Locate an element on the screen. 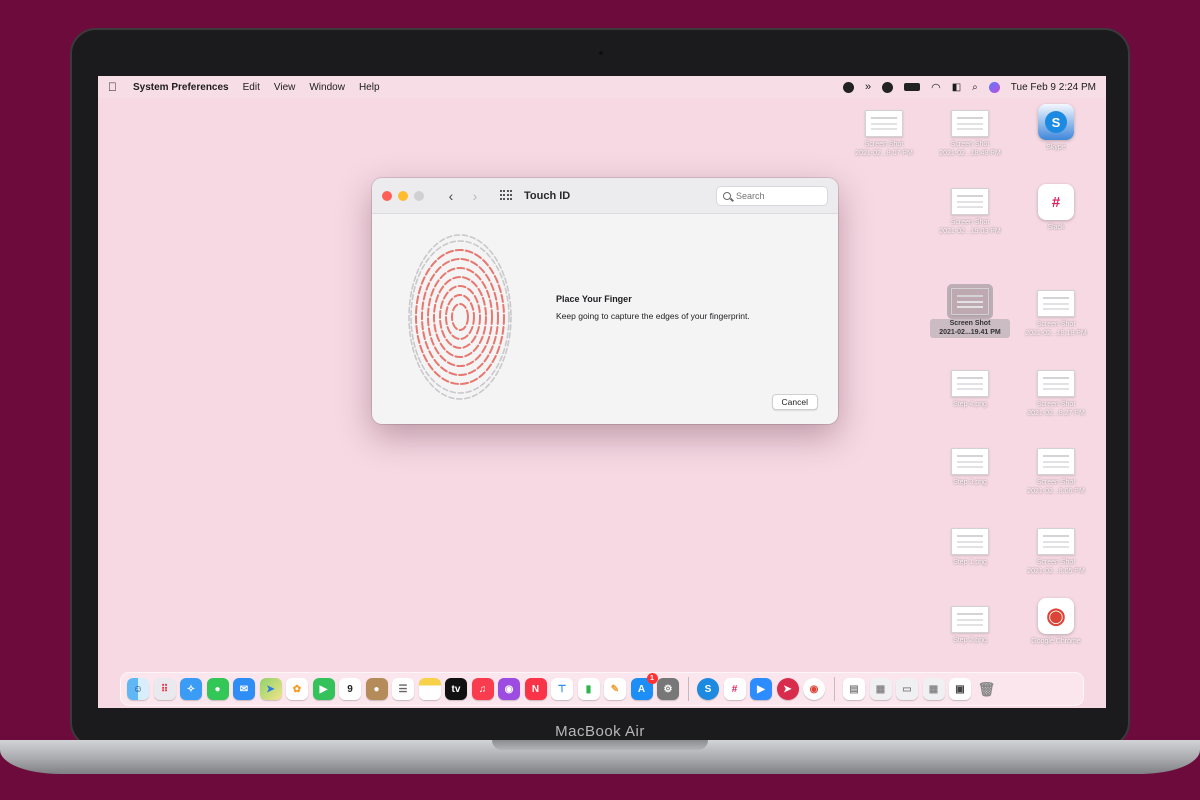 This screenshot has width=1200, height=800. launchpad-icon: ⠿ is located at coordinates (164, 689).